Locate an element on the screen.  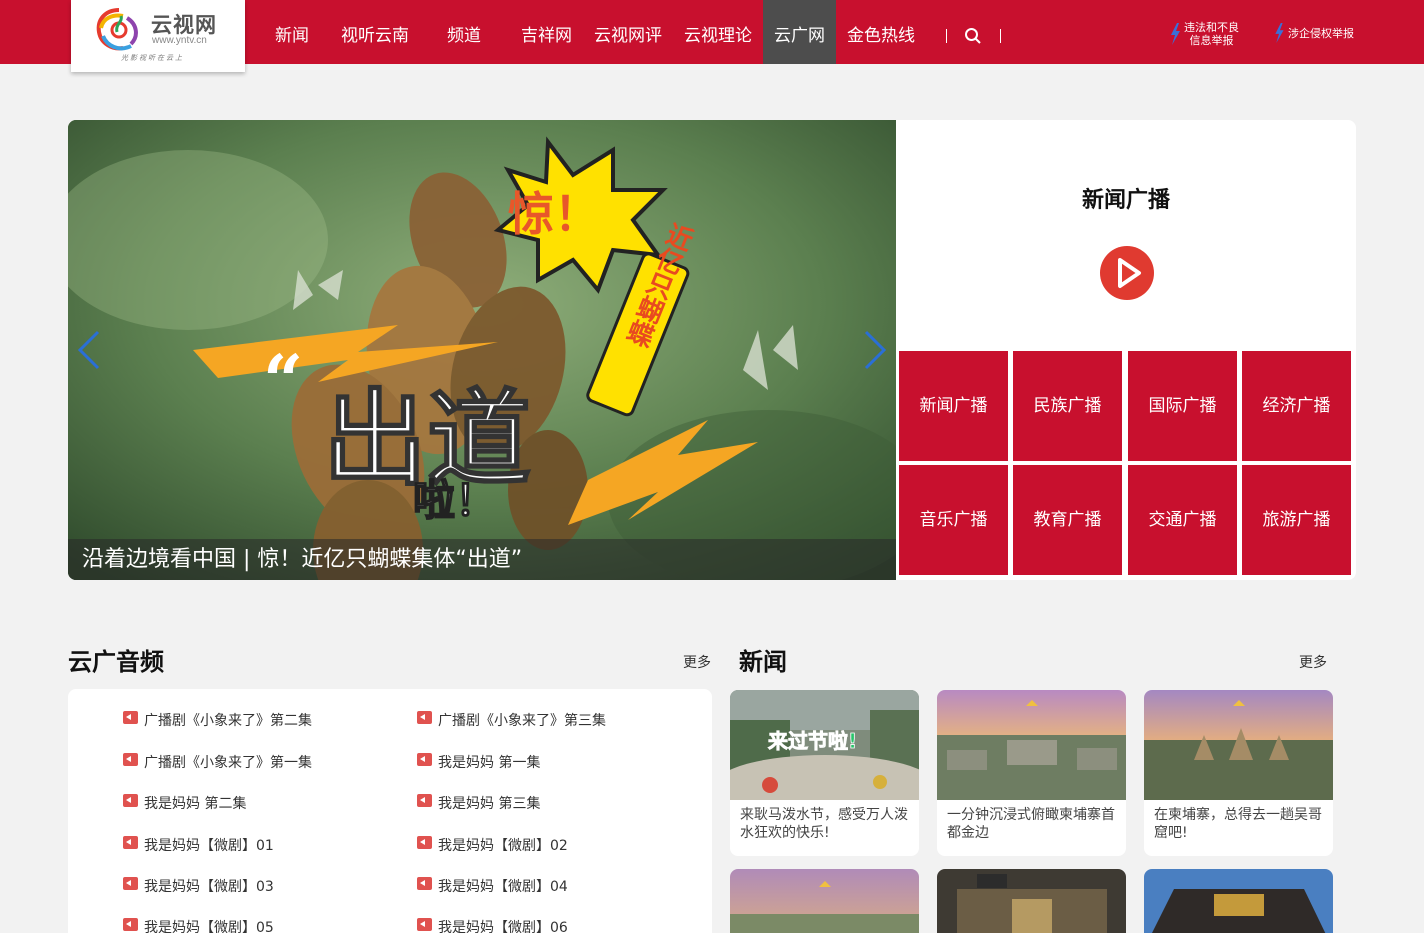
audio-item: 广播剧《小象来了》第二集 is located at coordinates (217, 720).